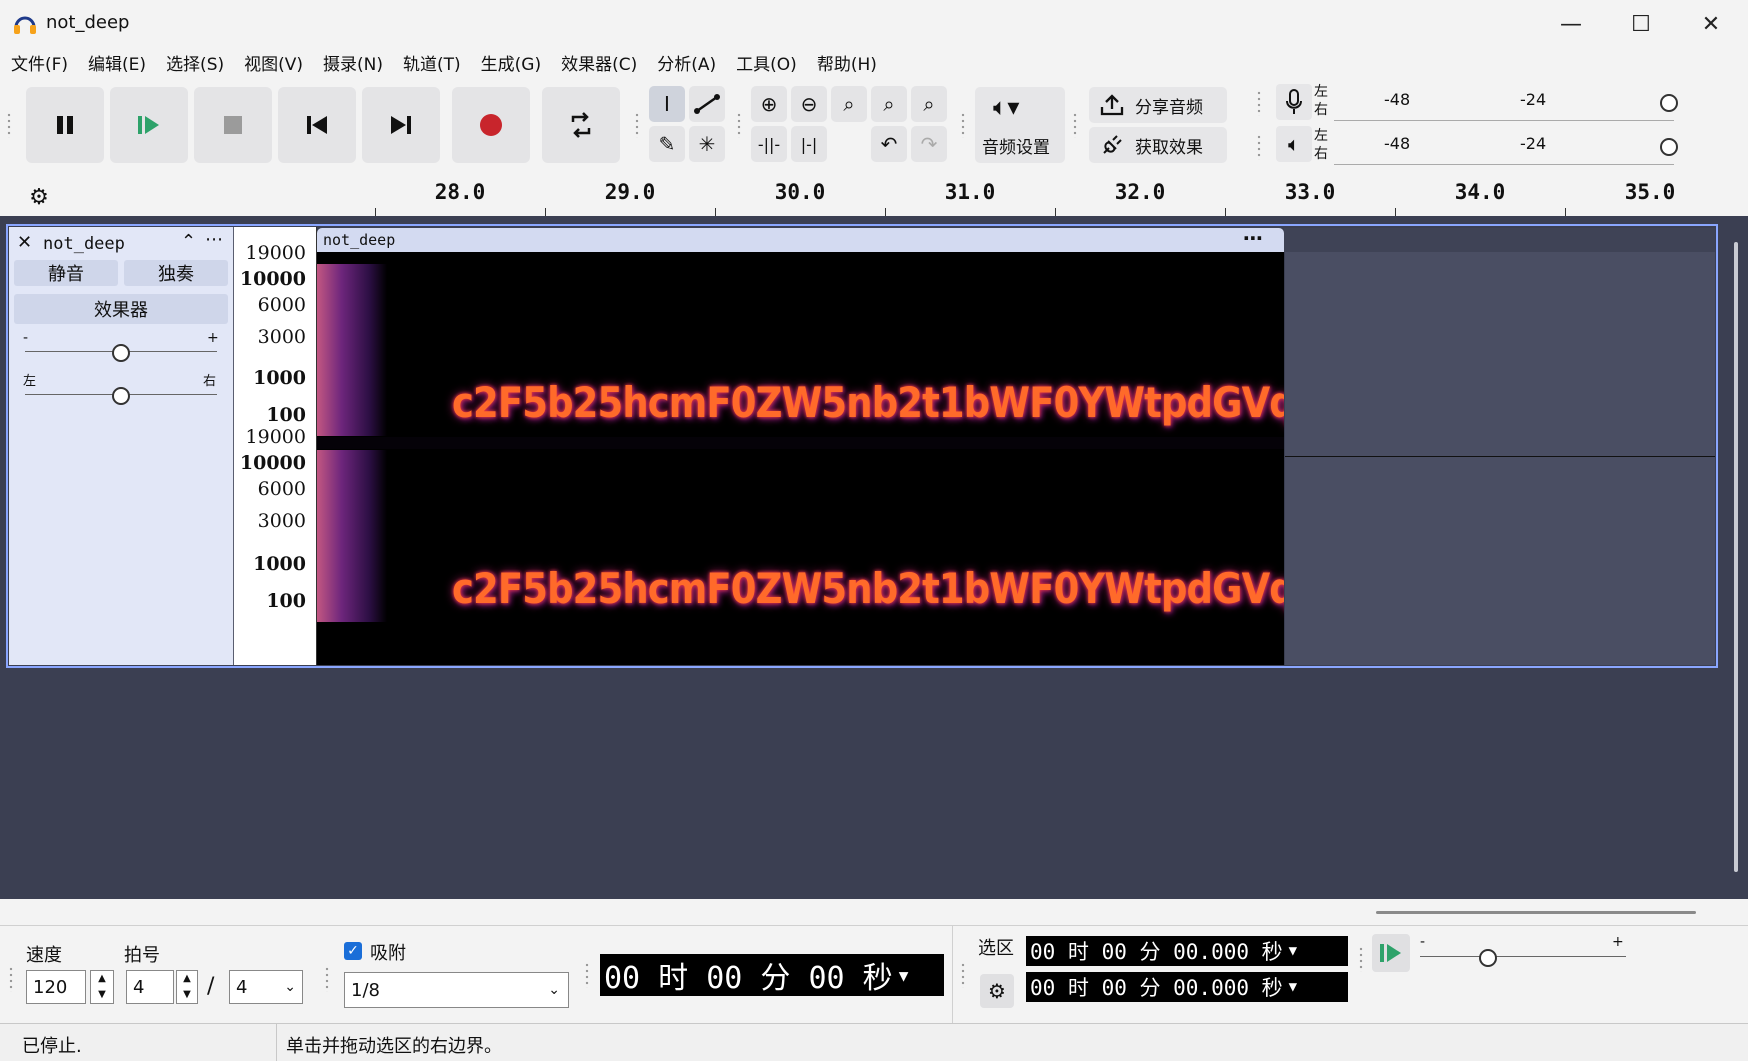 This screenshot has height=1061, width=1748. What do you see at coordinates (766, 65) in the screenshot?
I see `menu-tools: 工具(O)` at bounding box center [766, 65].